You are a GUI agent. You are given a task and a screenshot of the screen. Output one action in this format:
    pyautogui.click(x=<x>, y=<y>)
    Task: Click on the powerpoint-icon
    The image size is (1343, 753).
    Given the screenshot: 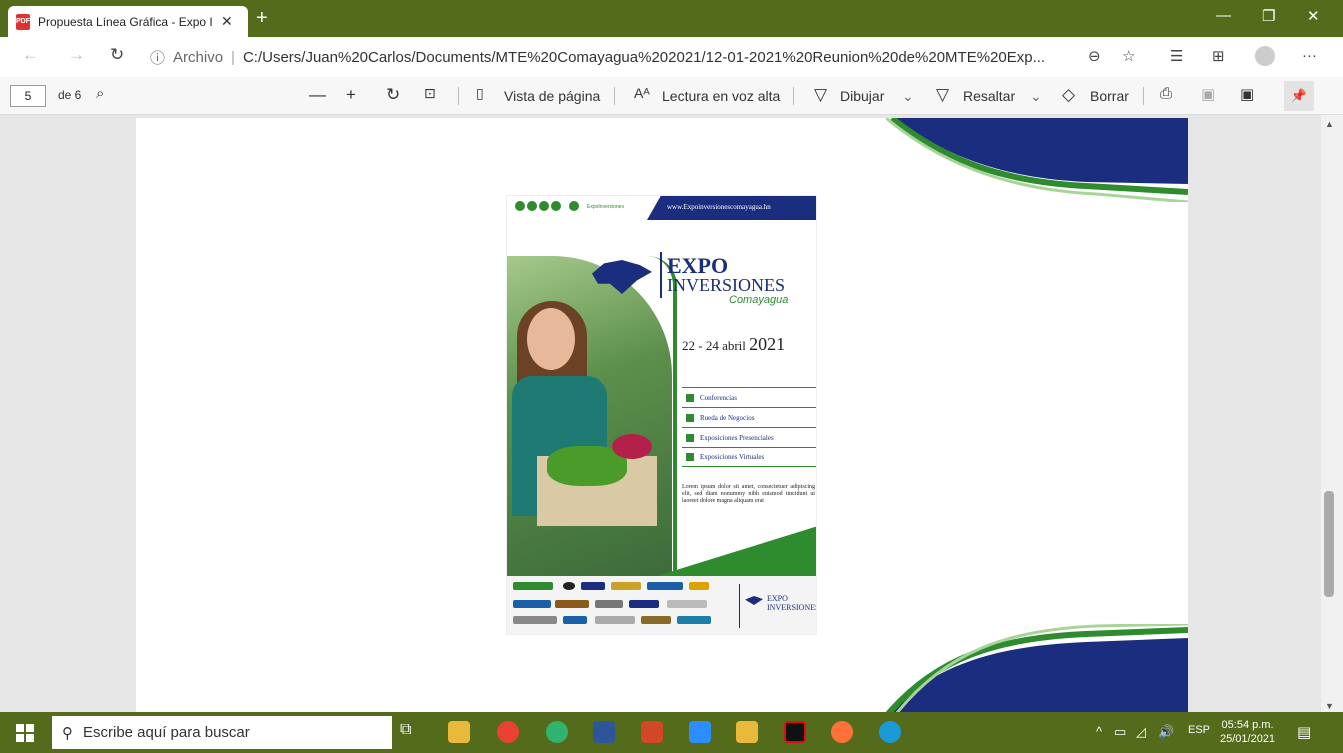 What is the action you would take?
    pyautogui.click(x=652, y=732)
    